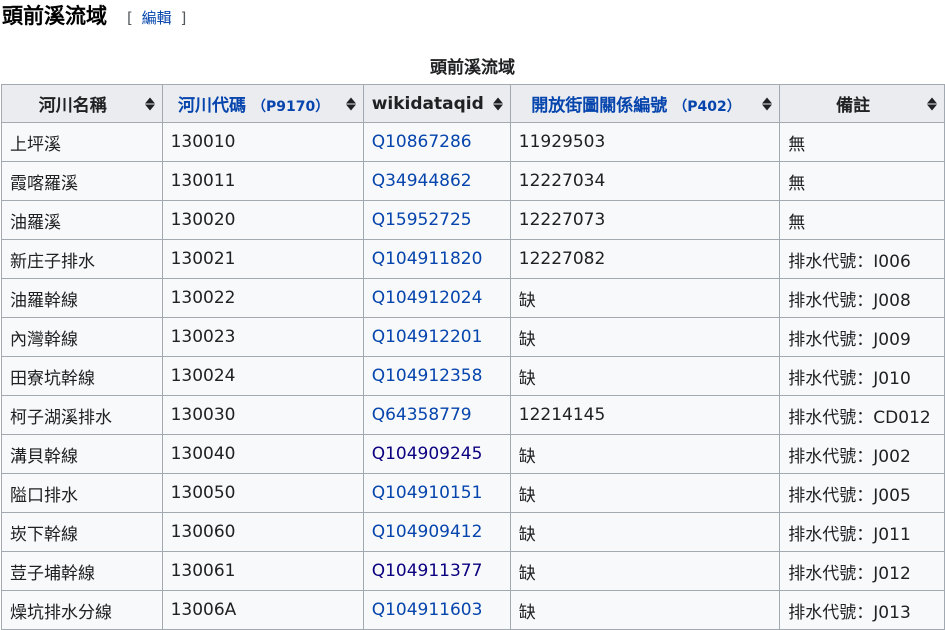  What do you see at coordinates (706, 107) in the screenshot?
I see `property-id-link: （P402）` at bounding box center [706, 107].